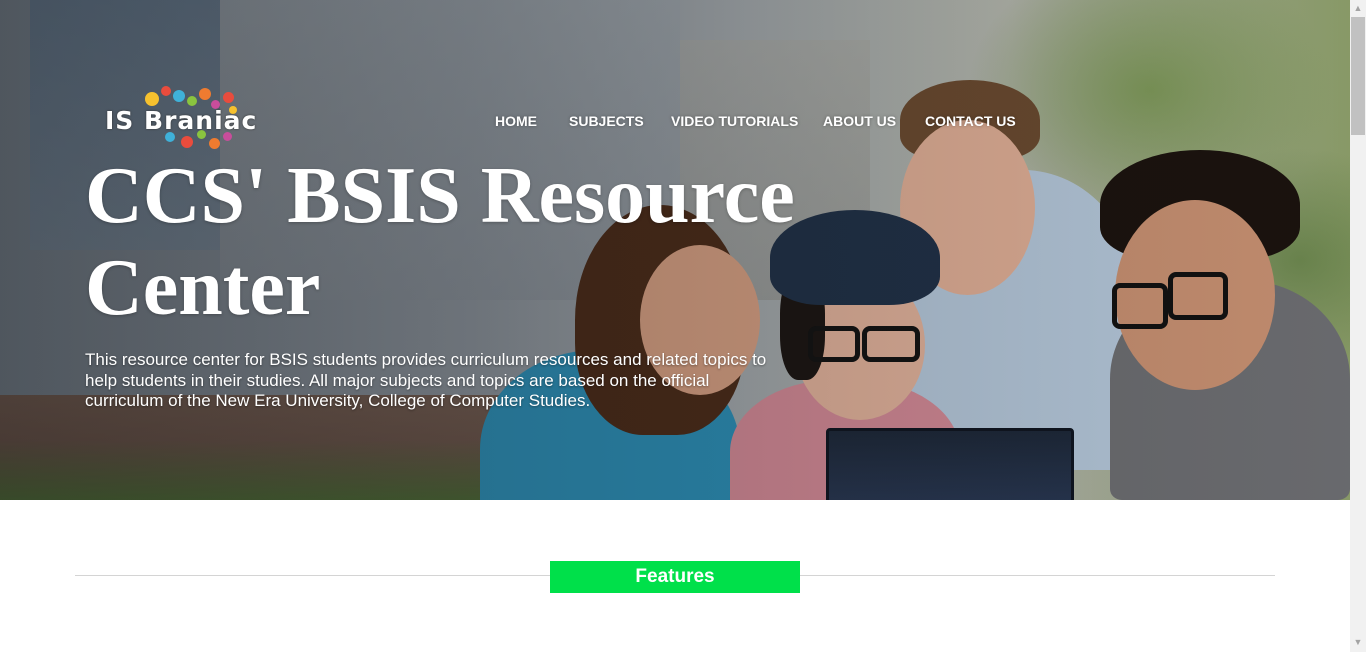 The image size is (1366, 652). Describe the element at coordinates (516, 121) in the screenshot. I see `nav-home: HOME` at that location.